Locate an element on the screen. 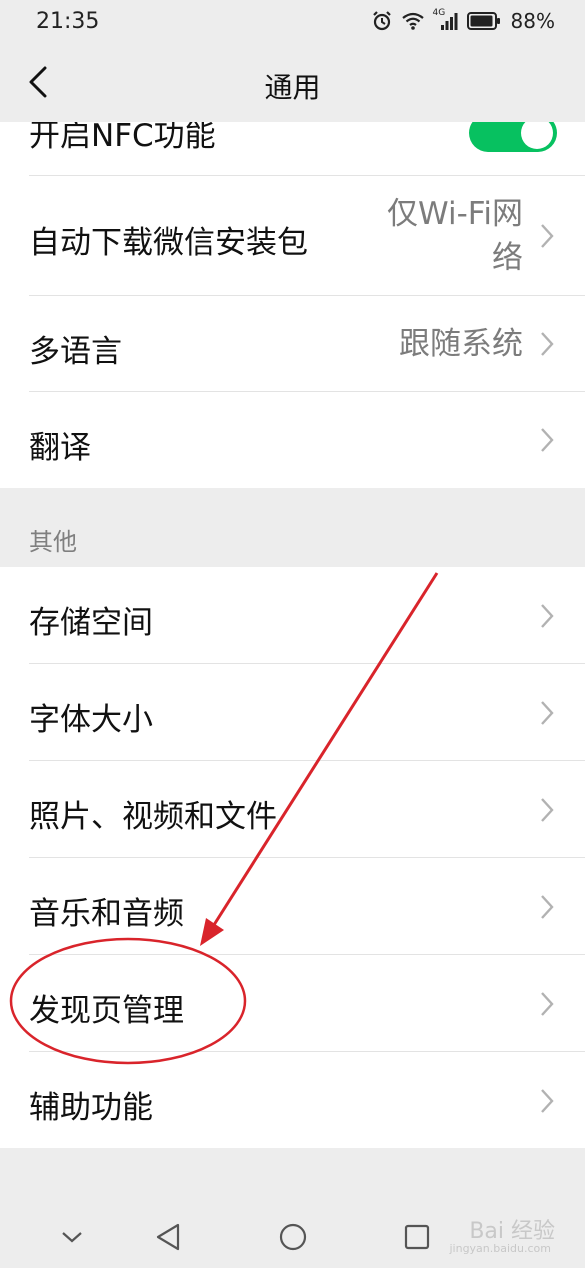 The height and width of the screenshot is (1268, 585). settings-row-label: 多语言 is located at coordinates (75, 352).